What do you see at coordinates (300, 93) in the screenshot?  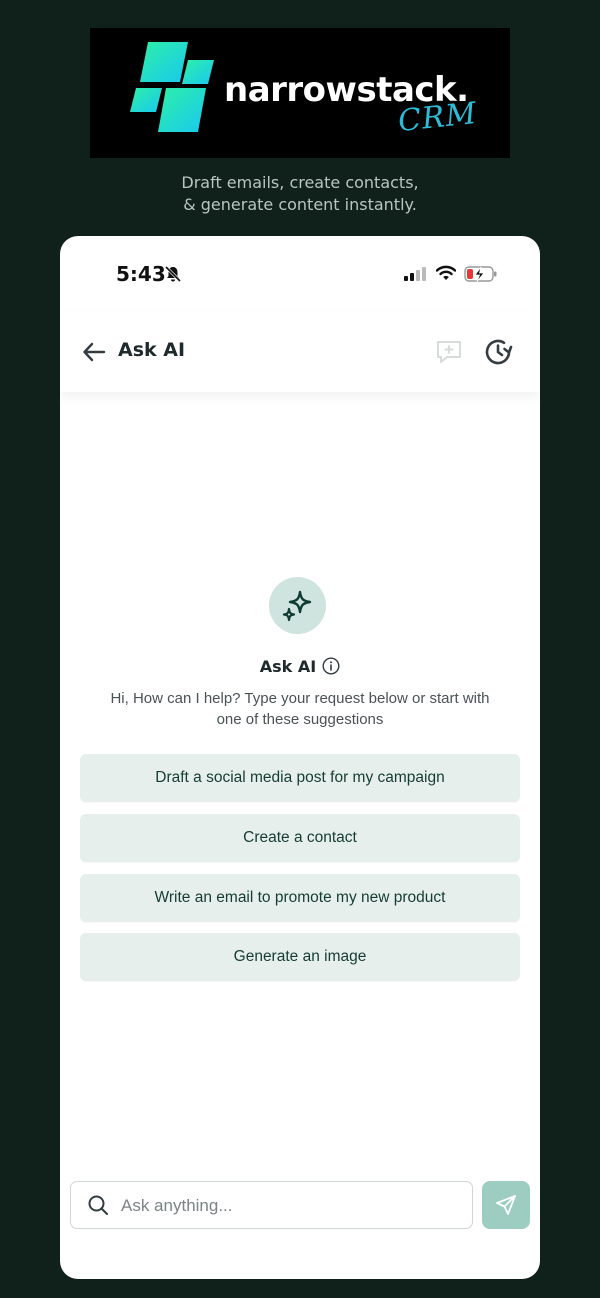 I see `brand-logo-banner: narrowstack. CRM` at bounding box center [300, 93].